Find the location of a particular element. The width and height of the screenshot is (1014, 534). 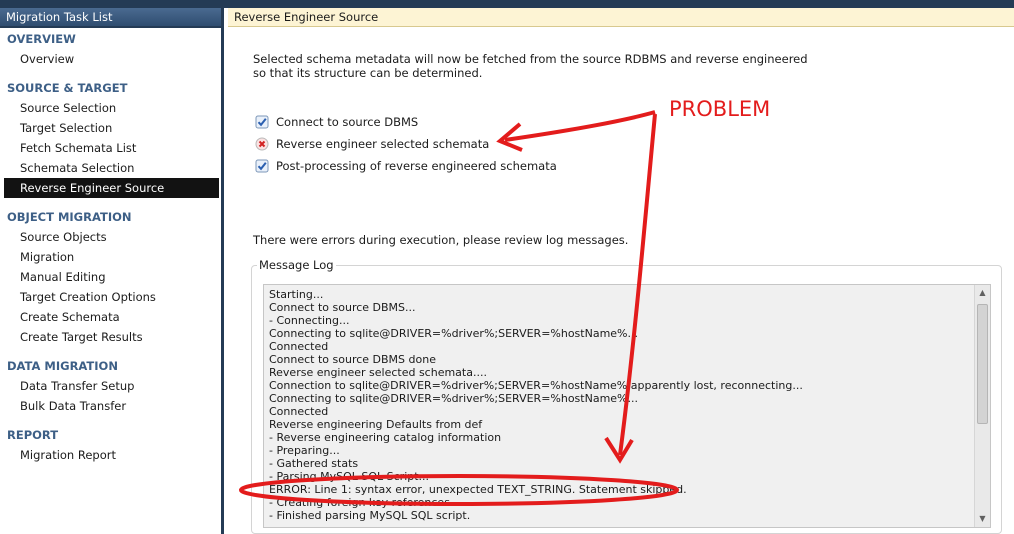

log-scrollbar: ▲ ▼ is located at coordinates (982, 406).